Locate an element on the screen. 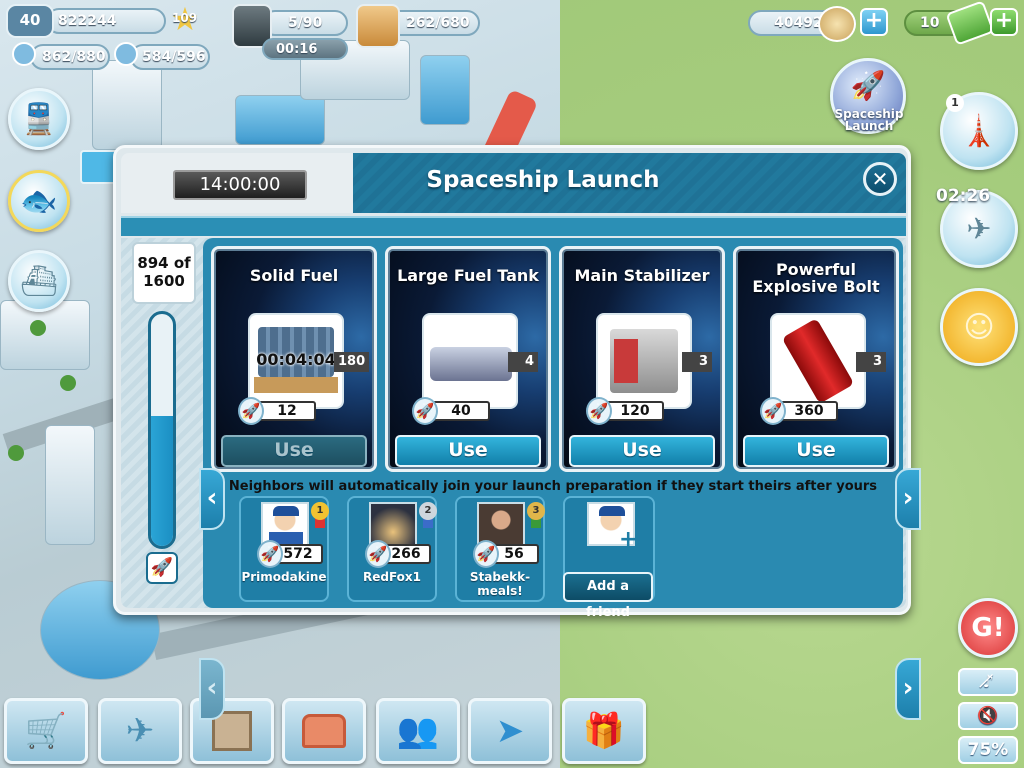  close-icon: ✕ is located at coordinates (880, 179).